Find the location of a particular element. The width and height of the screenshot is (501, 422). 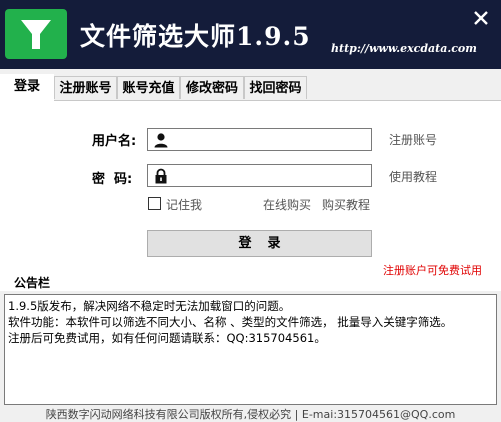

tab-recharge: 账号充值 is located at coordinates (148, 87).